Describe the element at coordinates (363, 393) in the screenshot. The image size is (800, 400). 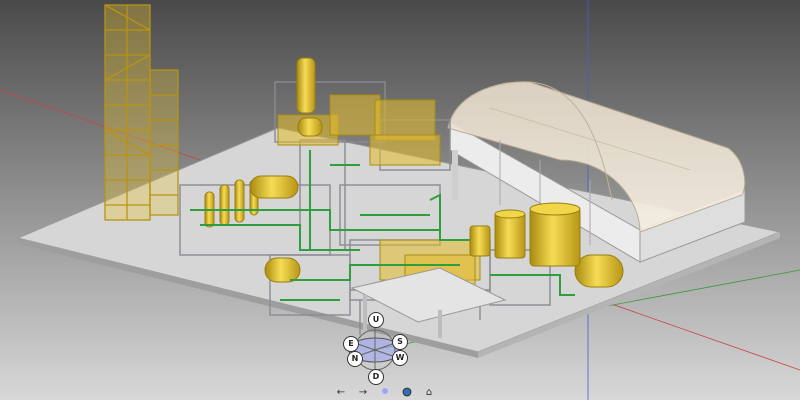
I see `forward-arrow-icon: →` at that location.